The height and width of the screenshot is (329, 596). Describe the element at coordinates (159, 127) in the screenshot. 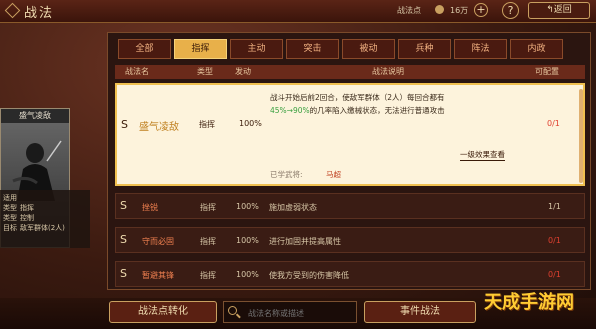

I see `tactic-name: 盛气凌敌` at that location.